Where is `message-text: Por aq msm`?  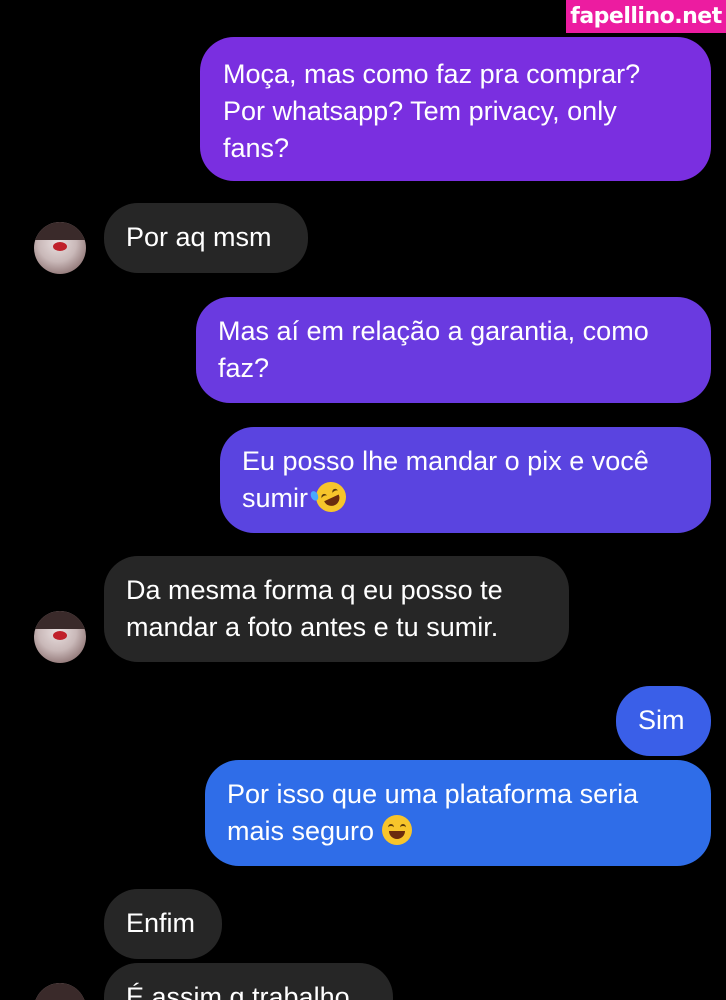 message-text: Por aq msm is located at coordinates (199, 237).